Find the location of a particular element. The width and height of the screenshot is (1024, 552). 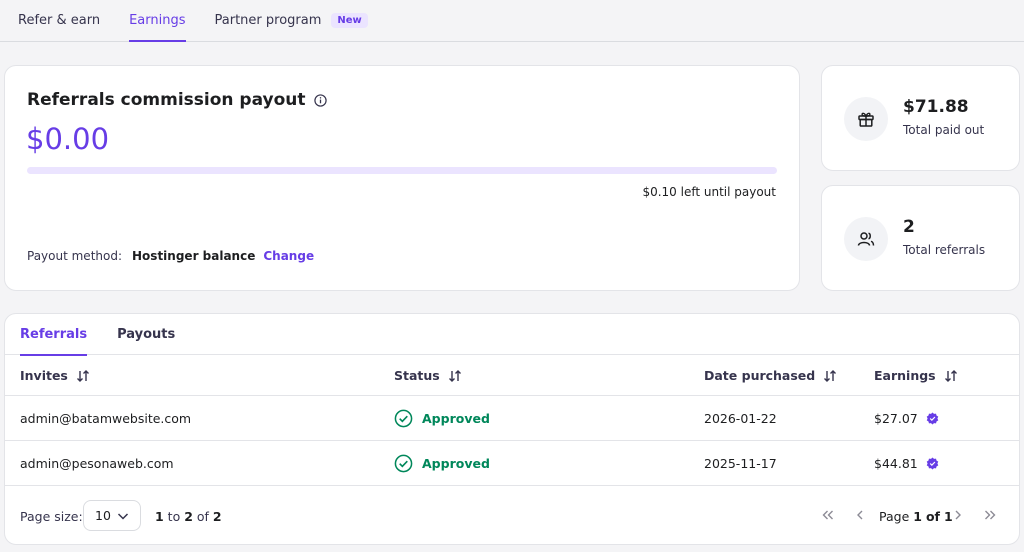

new-badge: New is located at coordinates (349, 20).